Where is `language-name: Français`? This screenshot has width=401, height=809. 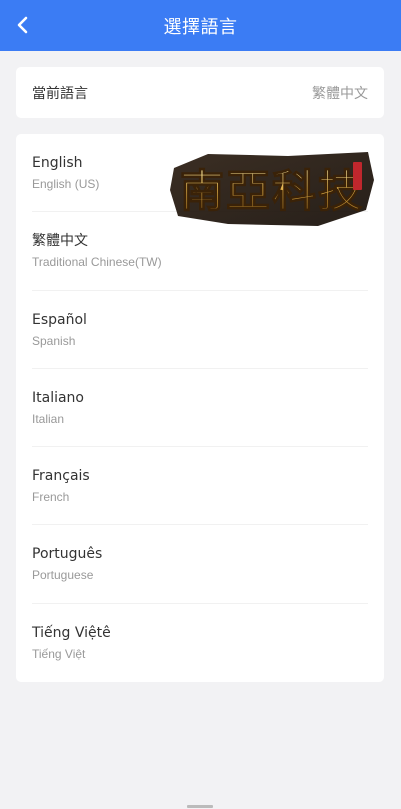 language-name: Français is located at coordinates (61, 476).